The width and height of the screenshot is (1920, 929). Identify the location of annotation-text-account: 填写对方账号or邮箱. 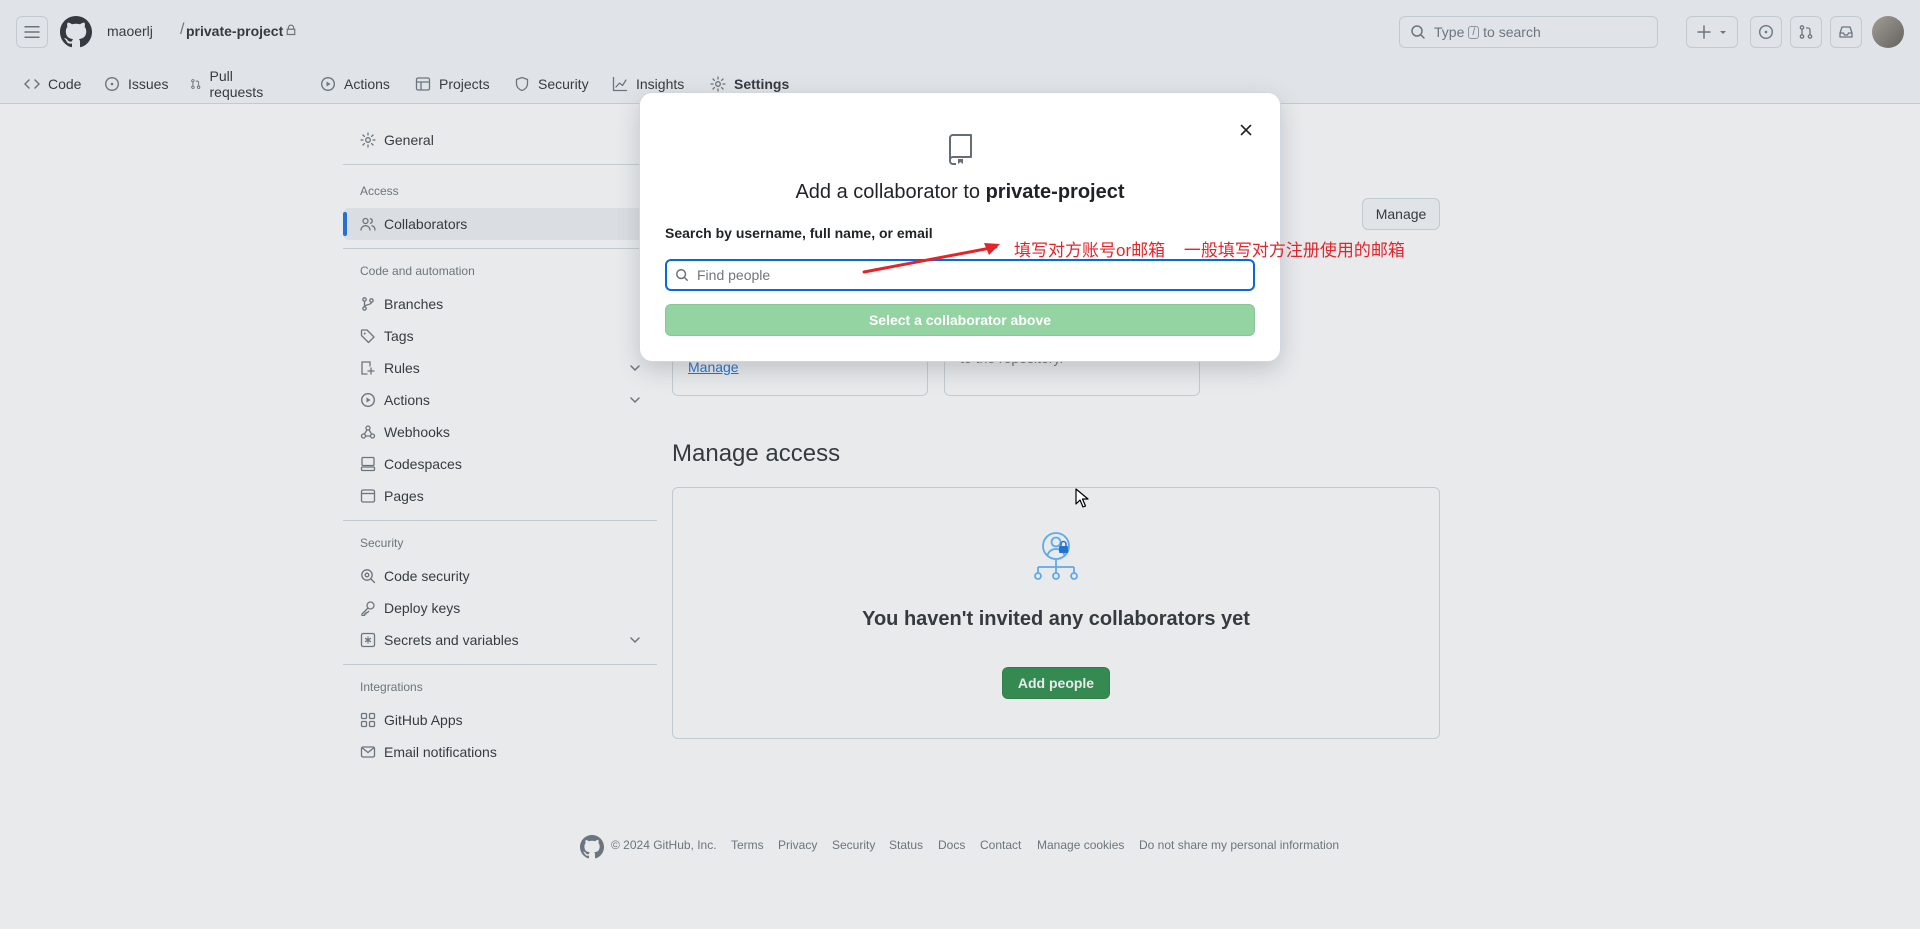
(1090, 250).